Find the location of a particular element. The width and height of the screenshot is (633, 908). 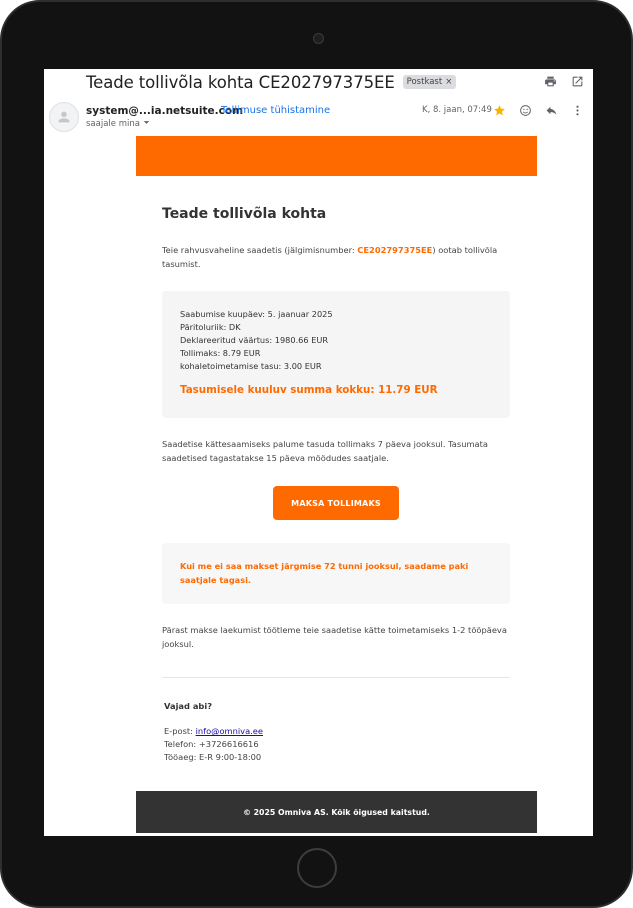

recipient-line: saajale mina is located at coordinates (118, 124).